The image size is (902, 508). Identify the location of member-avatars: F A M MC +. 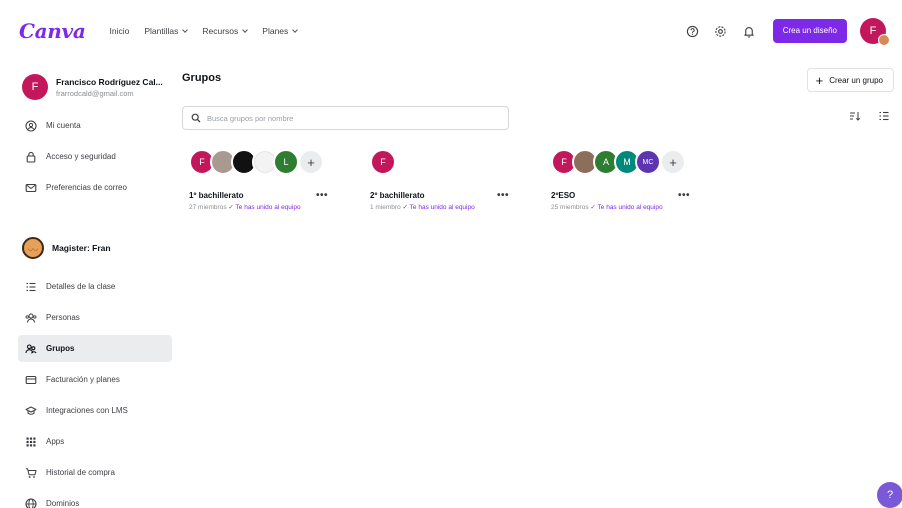
(641, 162).